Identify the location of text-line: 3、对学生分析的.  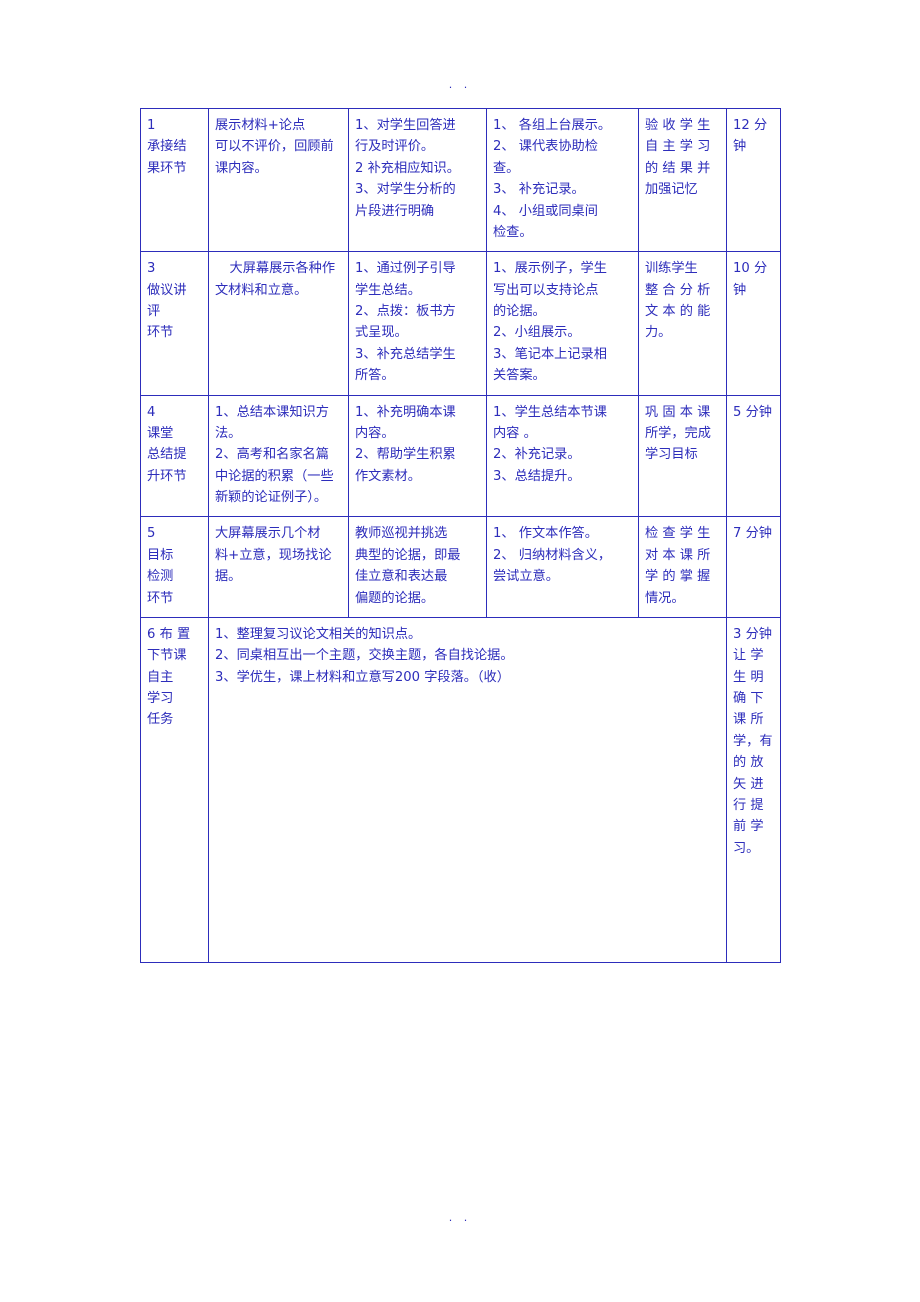
(405, 190).